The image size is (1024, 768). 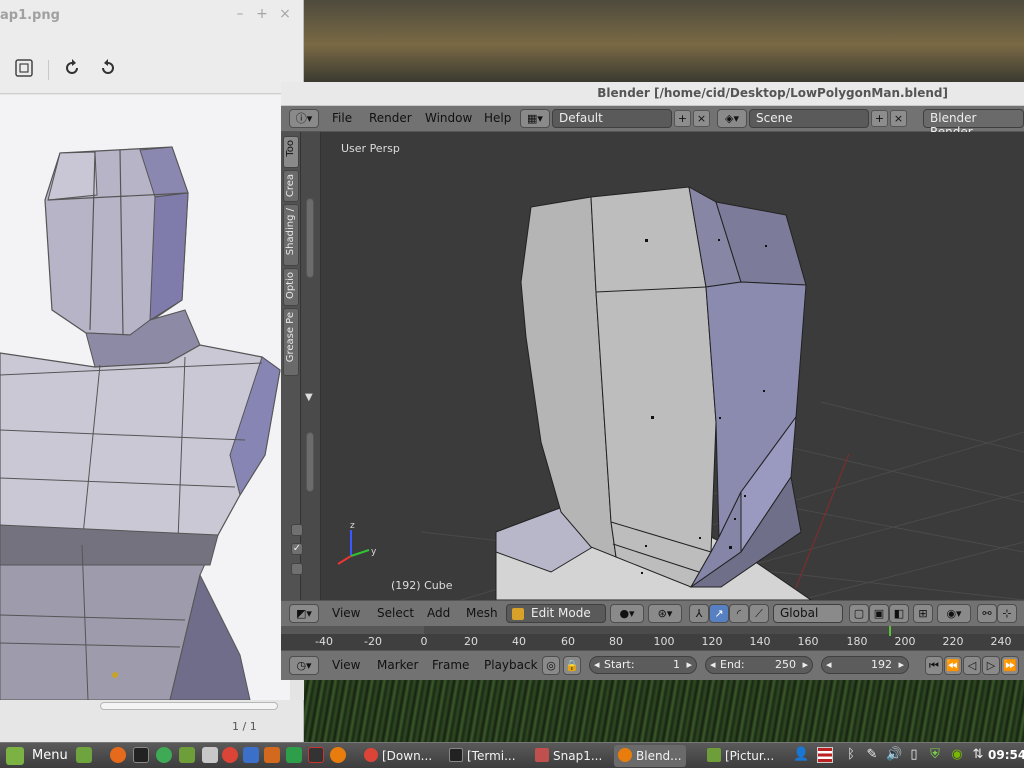 What do you see at coordinates (291, 186) in the screenshot?
I see `tab-create: Crea` at bounding box center [291, 186].